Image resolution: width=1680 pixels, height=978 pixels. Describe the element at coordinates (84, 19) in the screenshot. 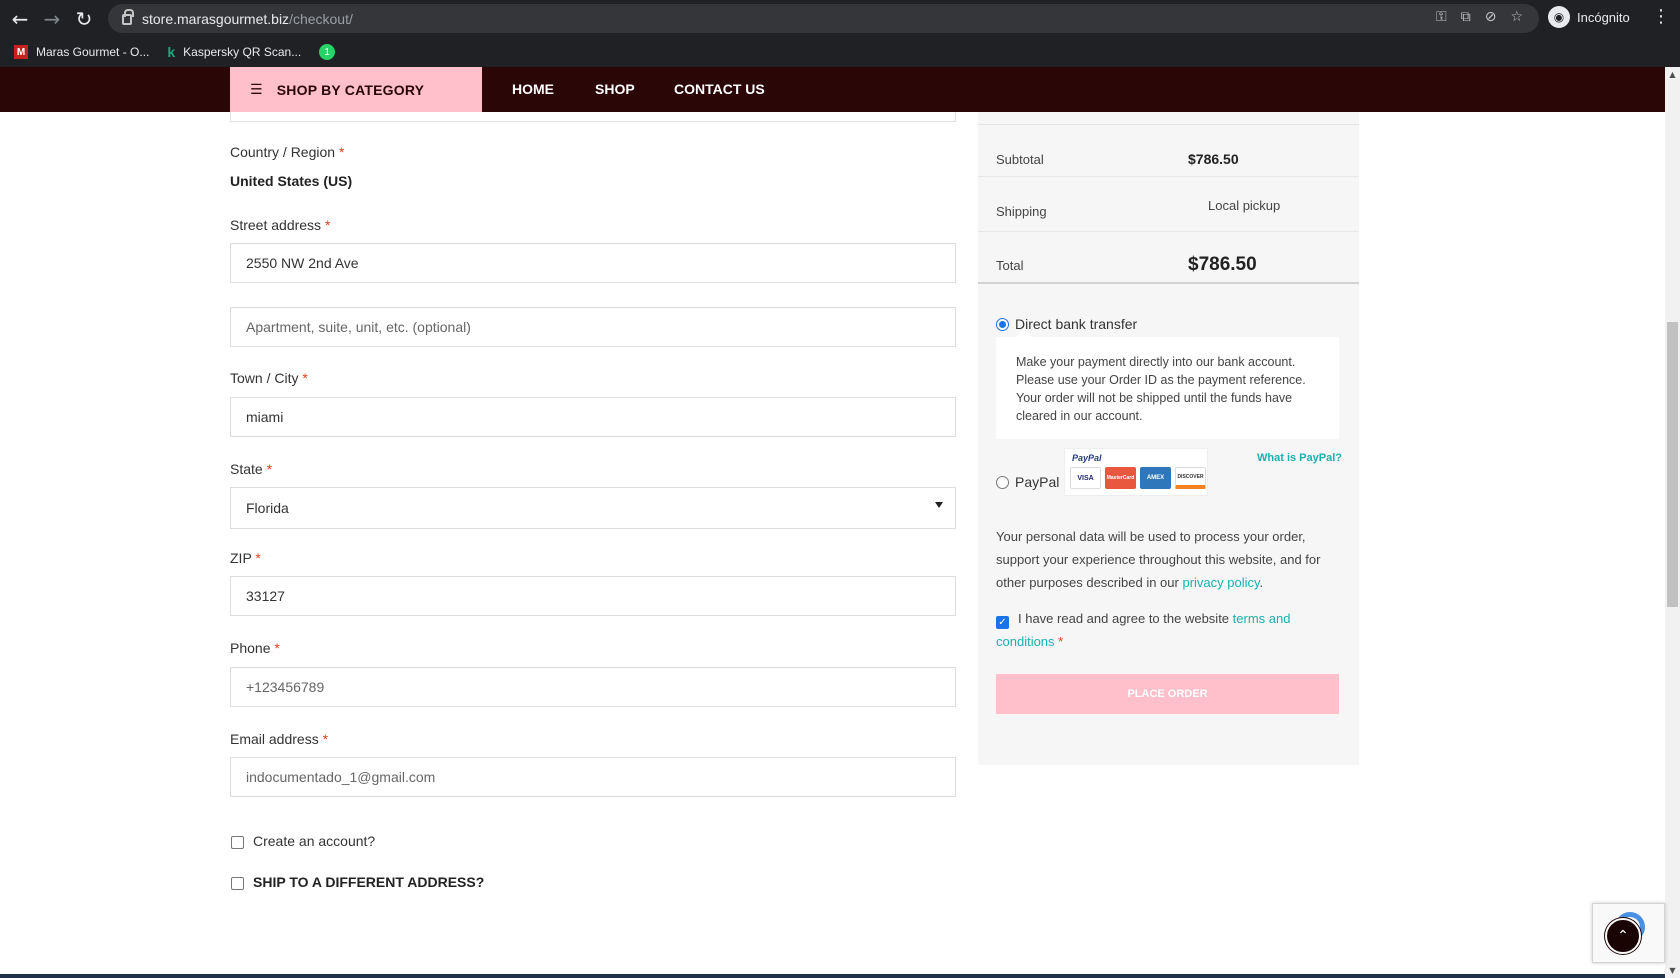

I see `reload-icon: ↻` at that location.